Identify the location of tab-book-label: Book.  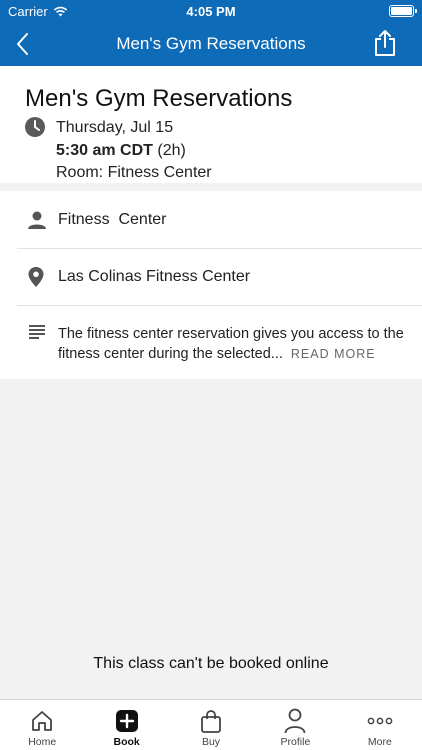
(126, 742).